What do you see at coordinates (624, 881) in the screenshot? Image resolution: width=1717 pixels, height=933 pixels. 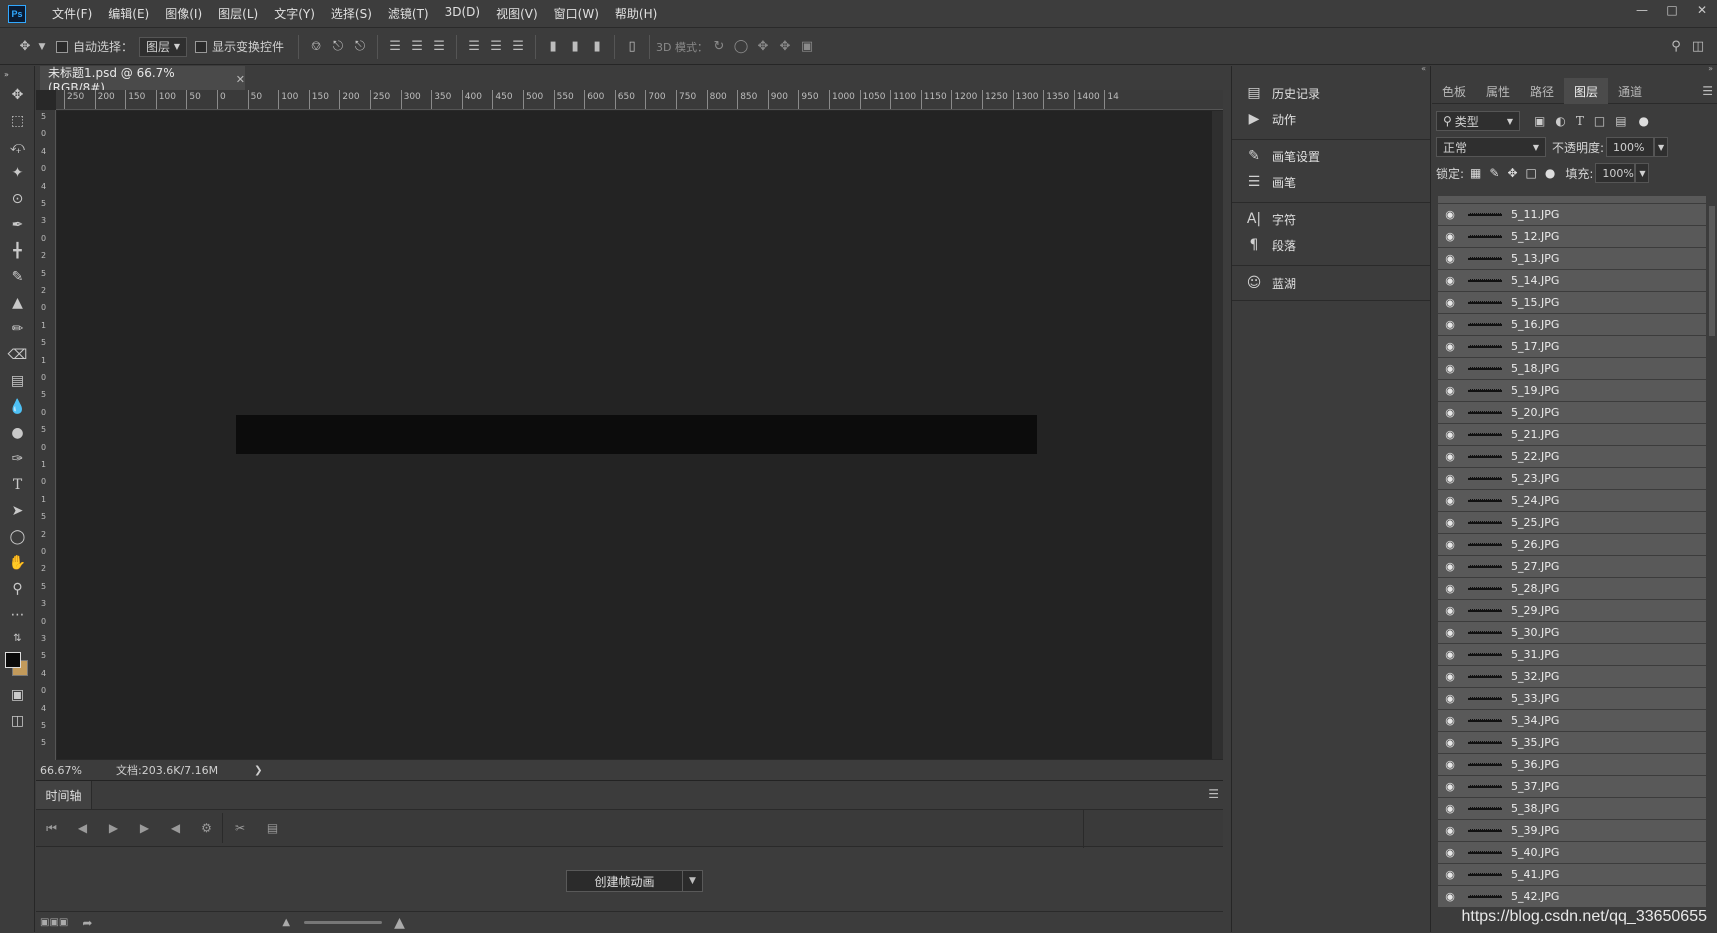 I see `create-frame-animation-button: 创建帧动画` at bounding box center [624, 881].